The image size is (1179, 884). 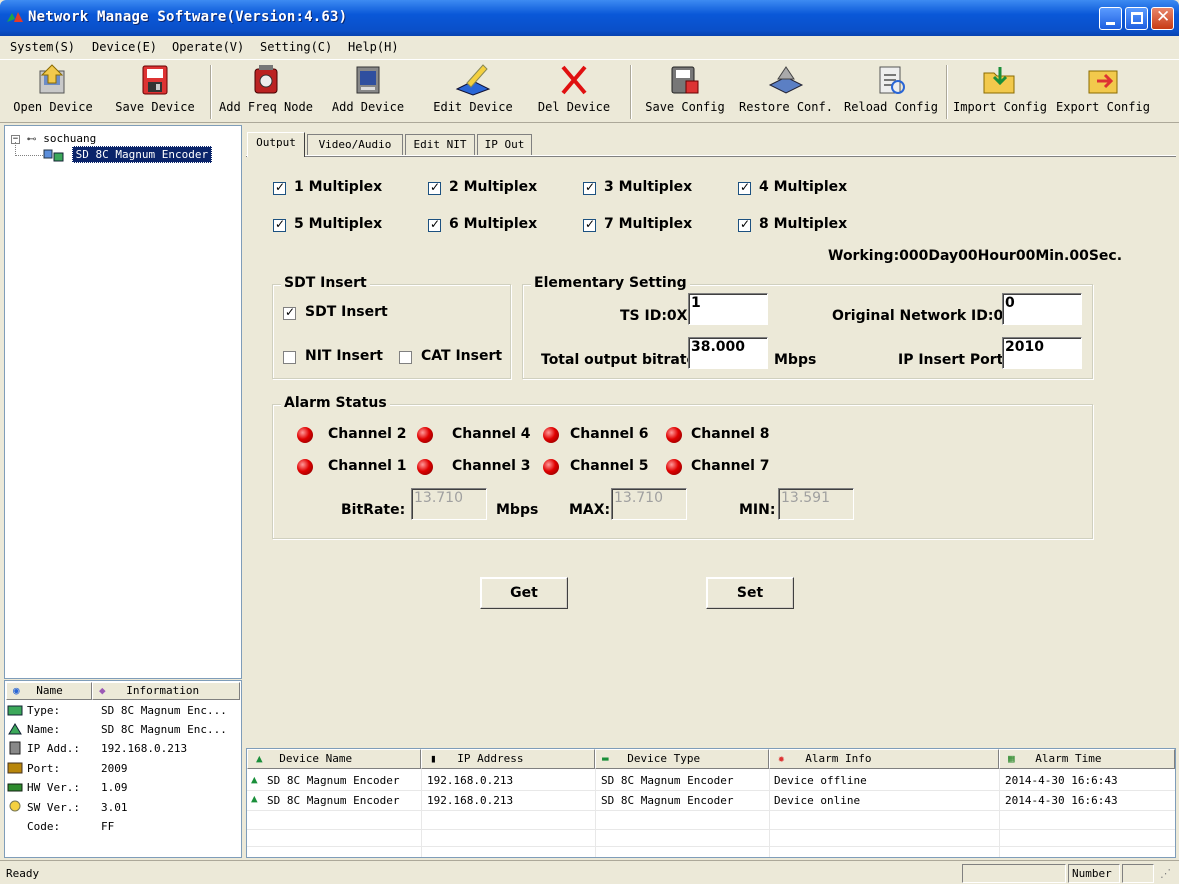 I want to click on multiplex-5-checkbox, so click(x=279, y=224).